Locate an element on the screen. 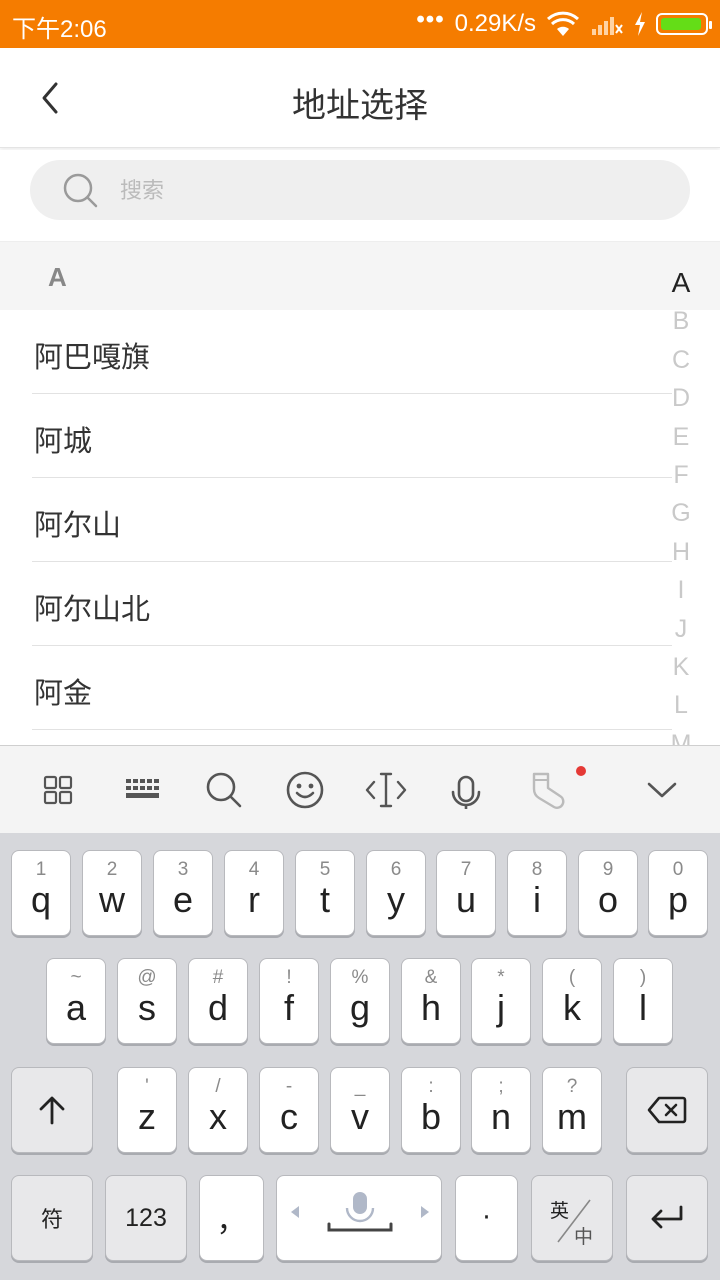 This screenshot has width=720, height=1280. sock-icon is located at coordinates (548, 790).